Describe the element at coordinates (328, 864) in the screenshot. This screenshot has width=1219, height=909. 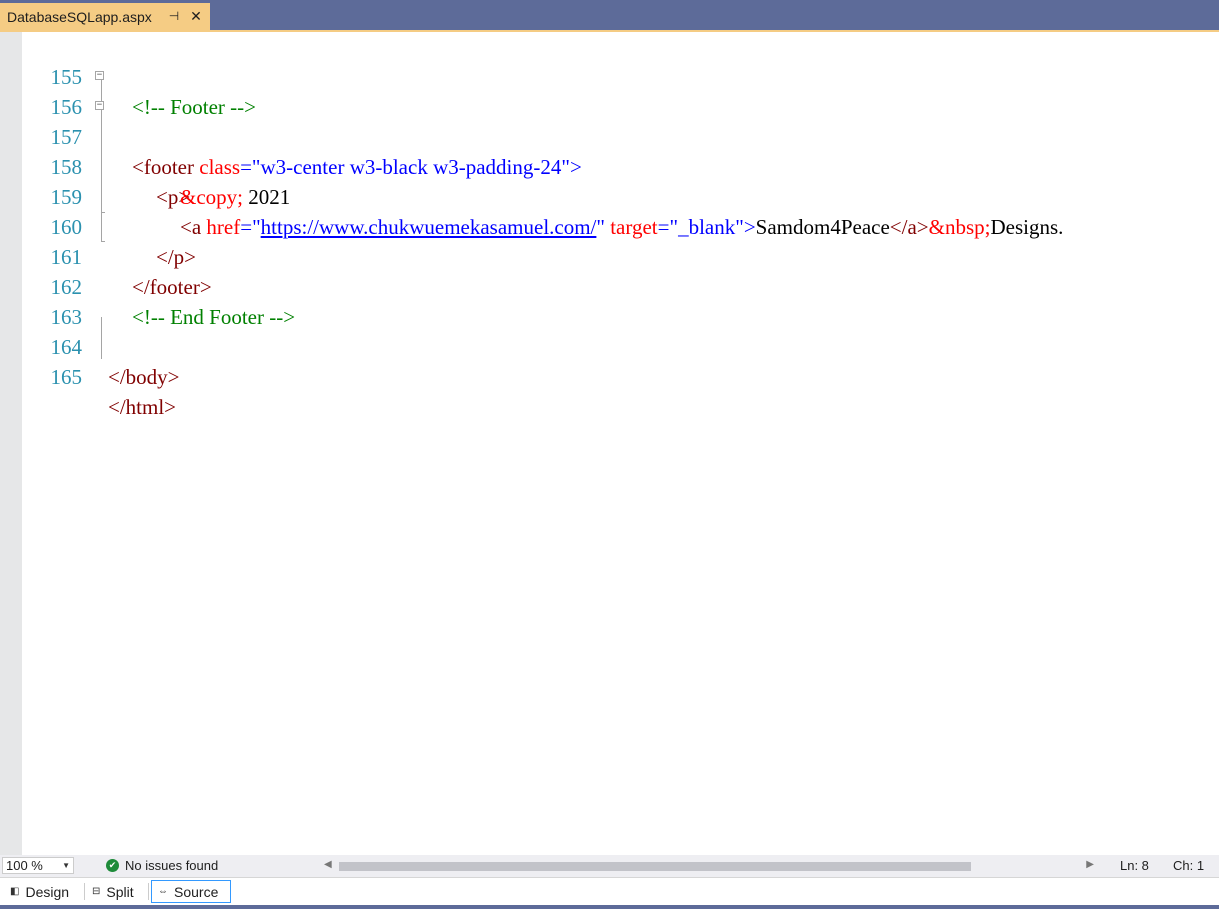
I see `scroll-left-icon: ◀` at that location.